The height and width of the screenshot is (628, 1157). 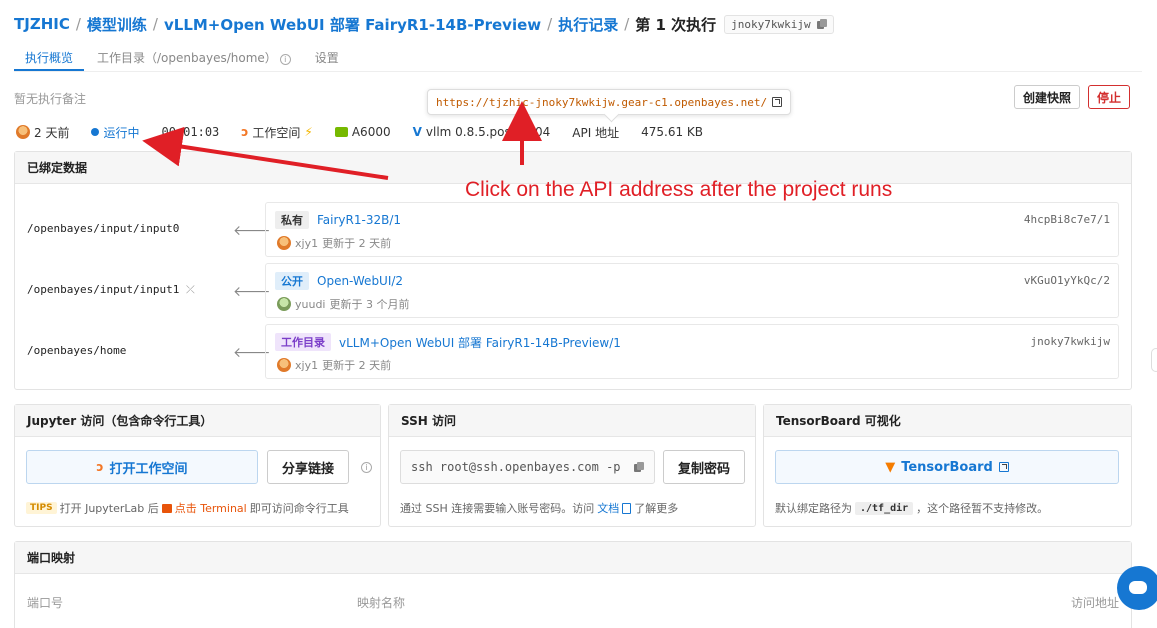 I want to click on meta-size: 475.61 KB, so click(x=672, y=132).